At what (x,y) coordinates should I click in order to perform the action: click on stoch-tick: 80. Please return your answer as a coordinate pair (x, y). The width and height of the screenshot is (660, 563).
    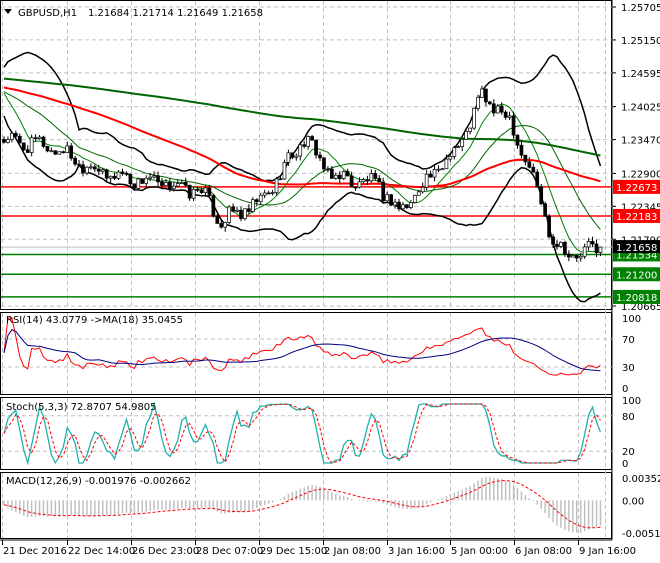
    Looking at the image, I should click on (628, 417).